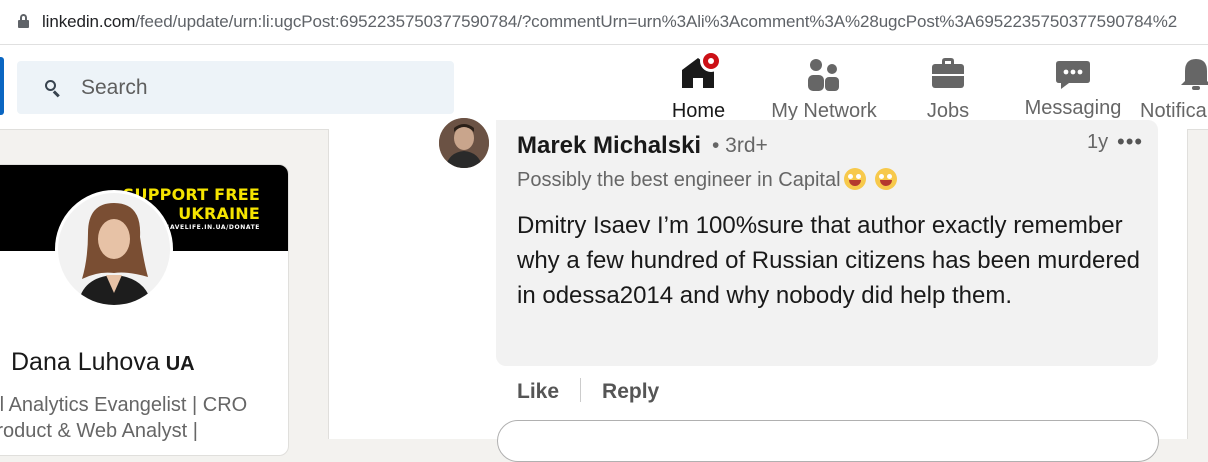  What do you see at coordinates (698, 87) in the screenshot?
I see `nav-home: Home` at bounding box center [698, 87].